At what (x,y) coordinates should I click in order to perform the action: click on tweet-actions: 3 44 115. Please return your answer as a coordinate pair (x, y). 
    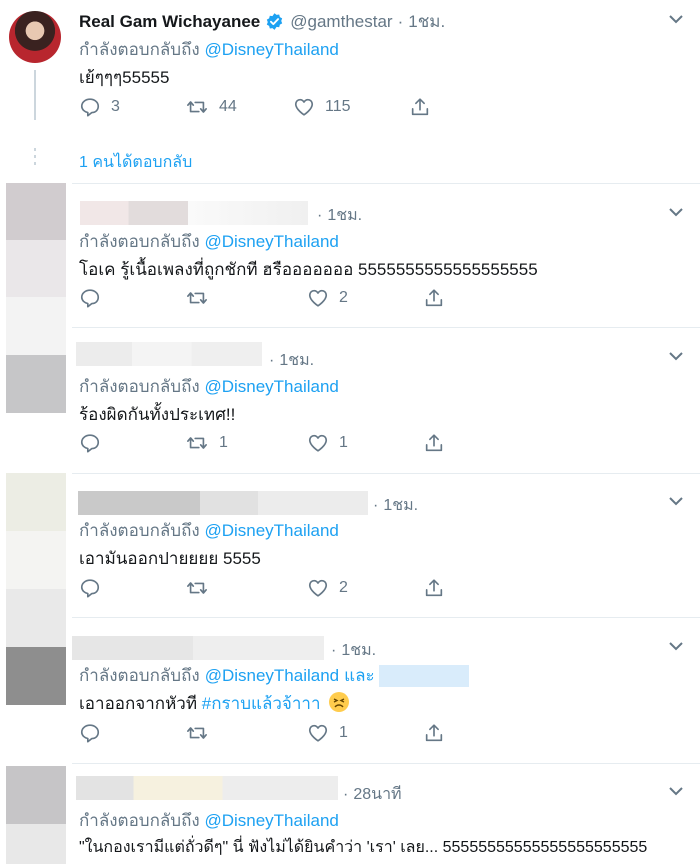
    Looking at the image, I should click on (255, 107).